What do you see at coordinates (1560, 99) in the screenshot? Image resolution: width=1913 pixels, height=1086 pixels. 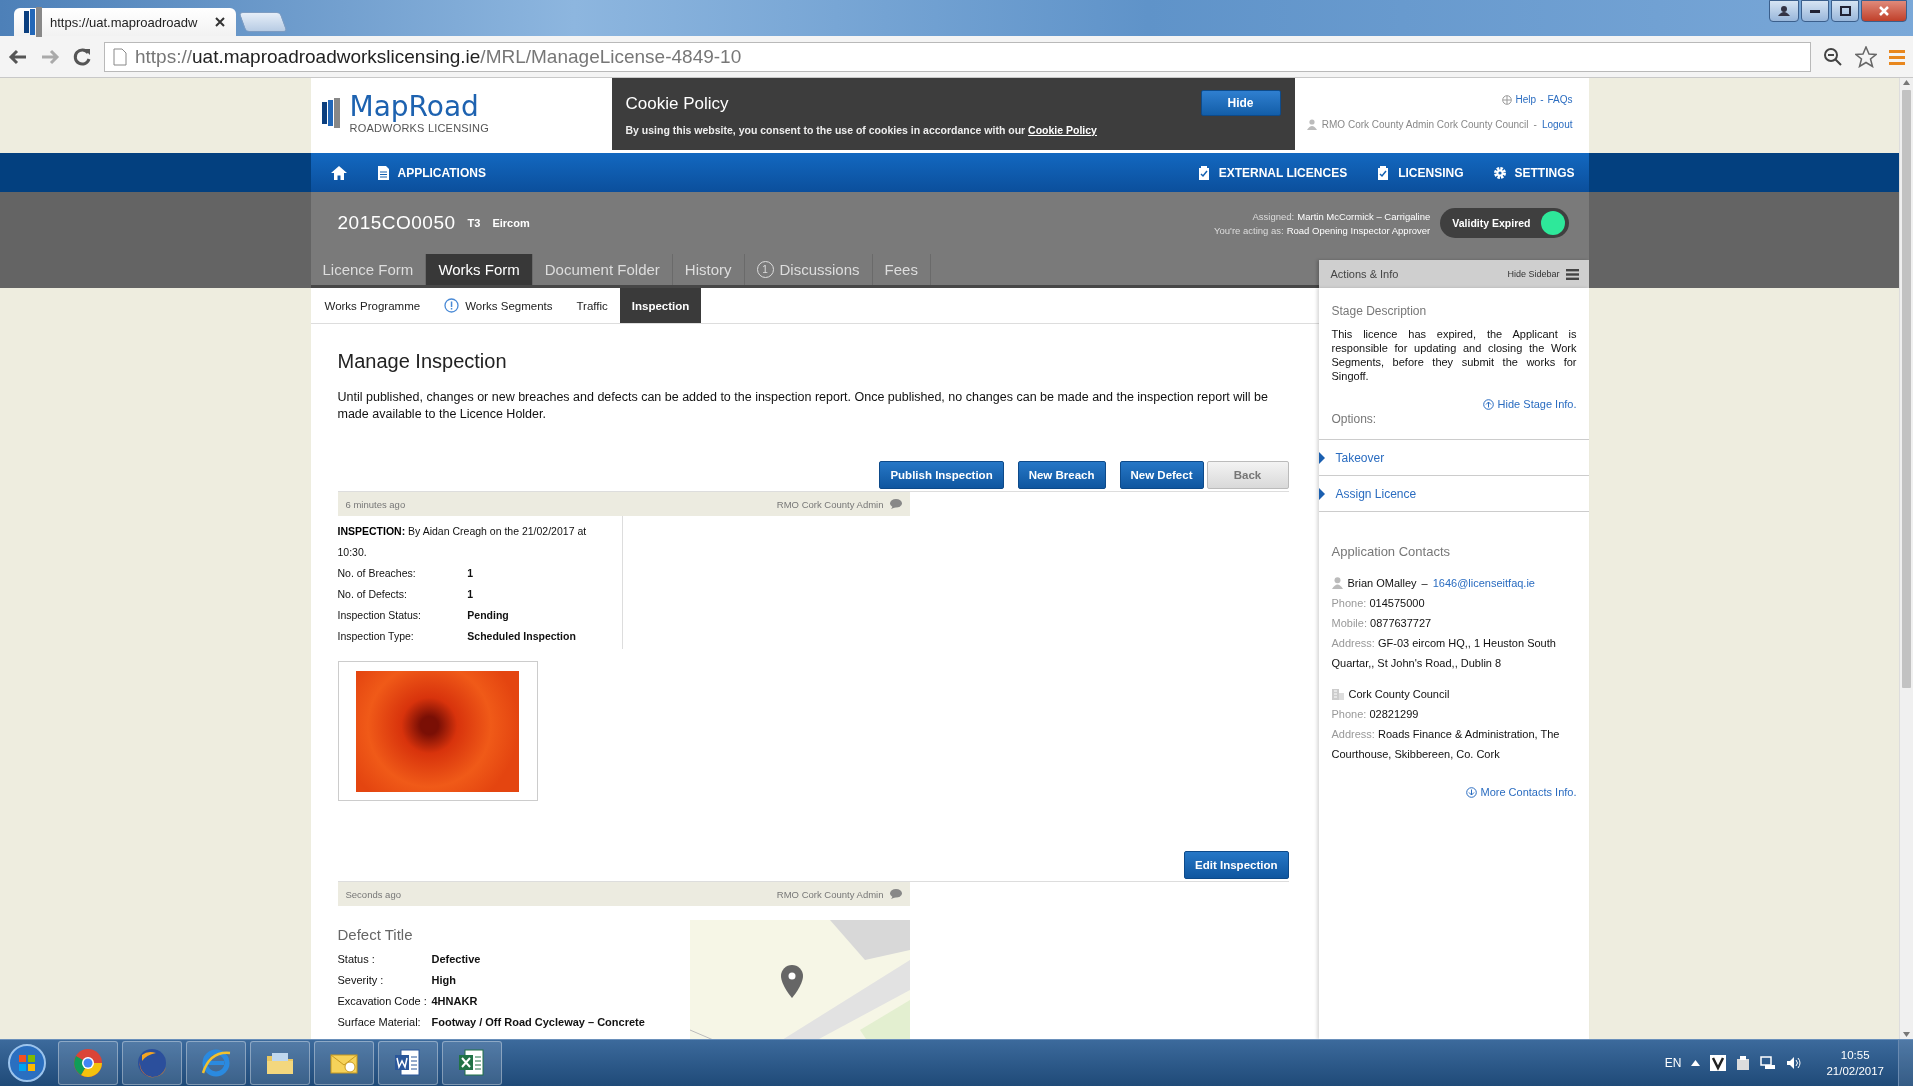 I see `faqs-link: FAQs` at bounding box center [1560, 99].